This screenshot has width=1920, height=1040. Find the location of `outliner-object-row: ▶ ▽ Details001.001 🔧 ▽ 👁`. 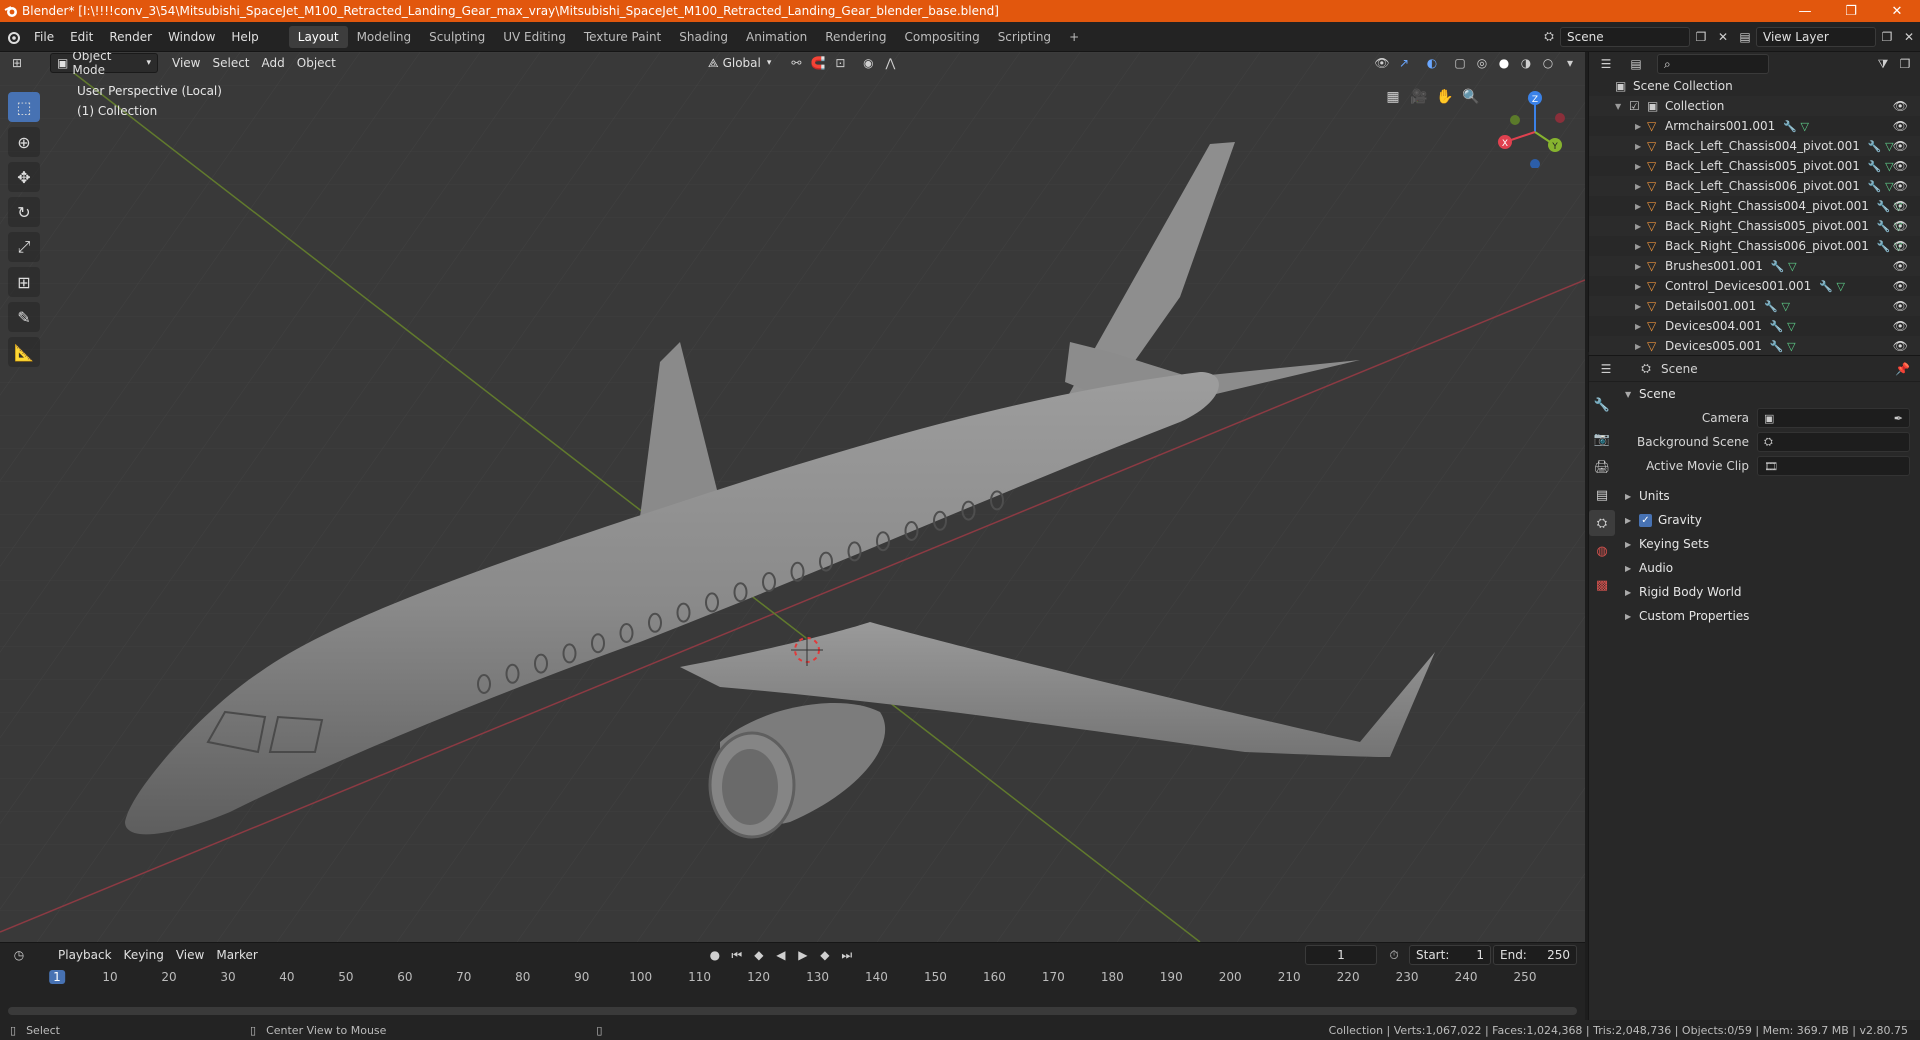

outliner-object-row: ▶ ▽ Details001.001 🔧 ▽ 👁 is located at coordinates (1754, 306).